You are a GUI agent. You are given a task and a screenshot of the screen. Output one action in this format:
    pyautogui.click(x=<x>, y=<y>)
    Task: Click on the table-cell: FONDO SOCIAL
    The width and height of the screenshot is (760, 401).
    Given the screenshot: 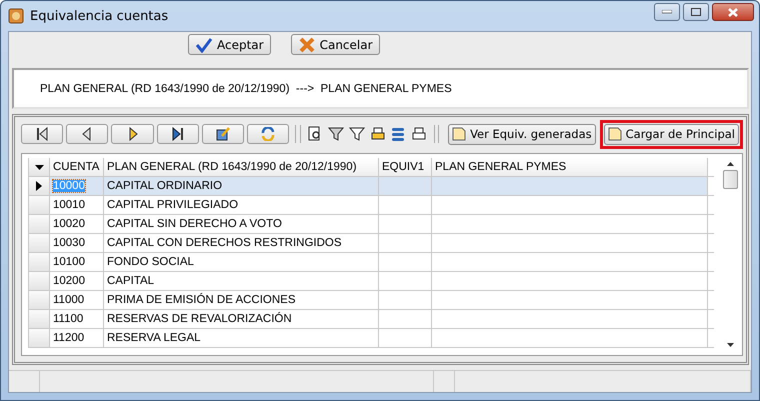 What is the action you would take?
    pyautogui.click(x=150, y=262)
    